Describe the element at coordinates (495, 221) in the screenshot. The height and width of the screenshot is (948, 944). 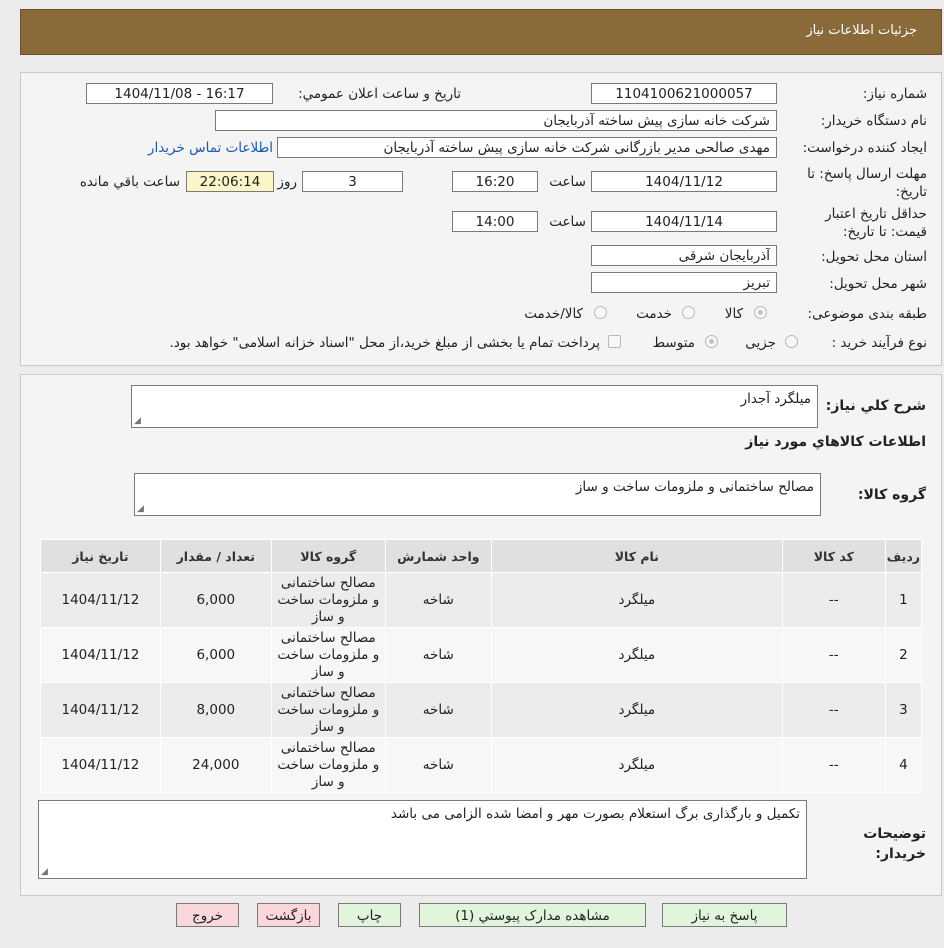
I see `validity-time-field: 14:00` at that location.